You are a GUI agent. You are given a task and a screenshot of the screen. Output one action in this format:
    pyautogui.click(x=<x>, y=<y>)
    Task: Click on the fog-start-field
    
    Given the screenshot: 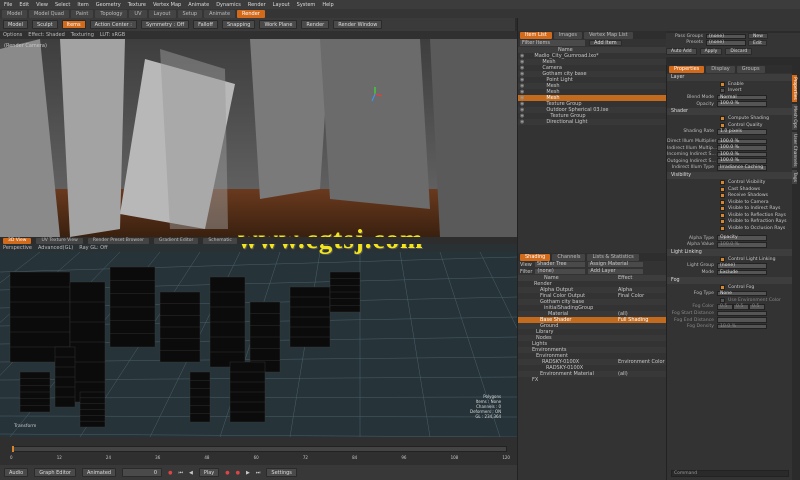 What is the action you would take?
    pyautogui.click(x=742, y=313)
    